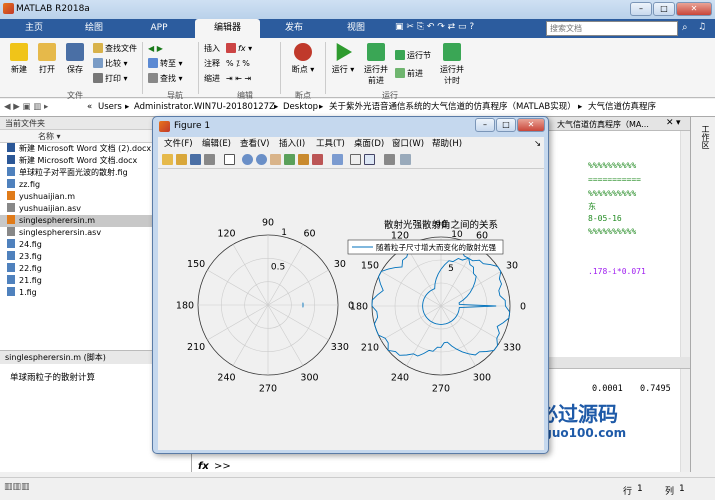  I want to click on status-grip-icon: ▥▥▥, so click(17, 487).